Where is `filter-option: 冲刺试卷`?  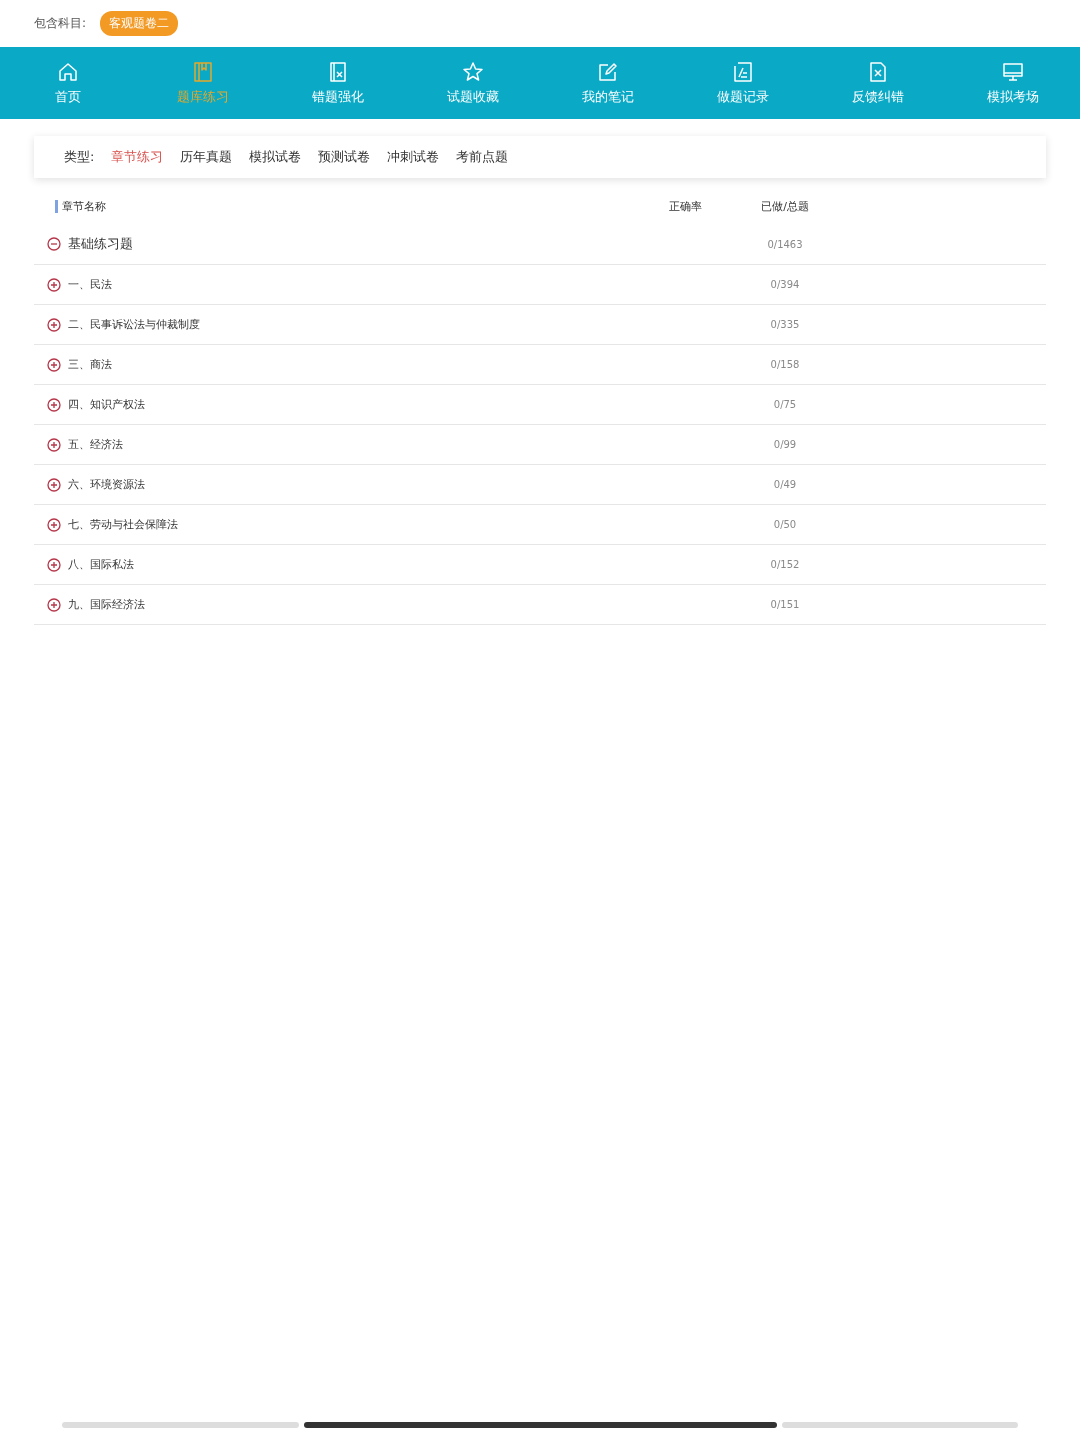
filter-option: 冲刺试卷 is located at coordinates (413, 157).